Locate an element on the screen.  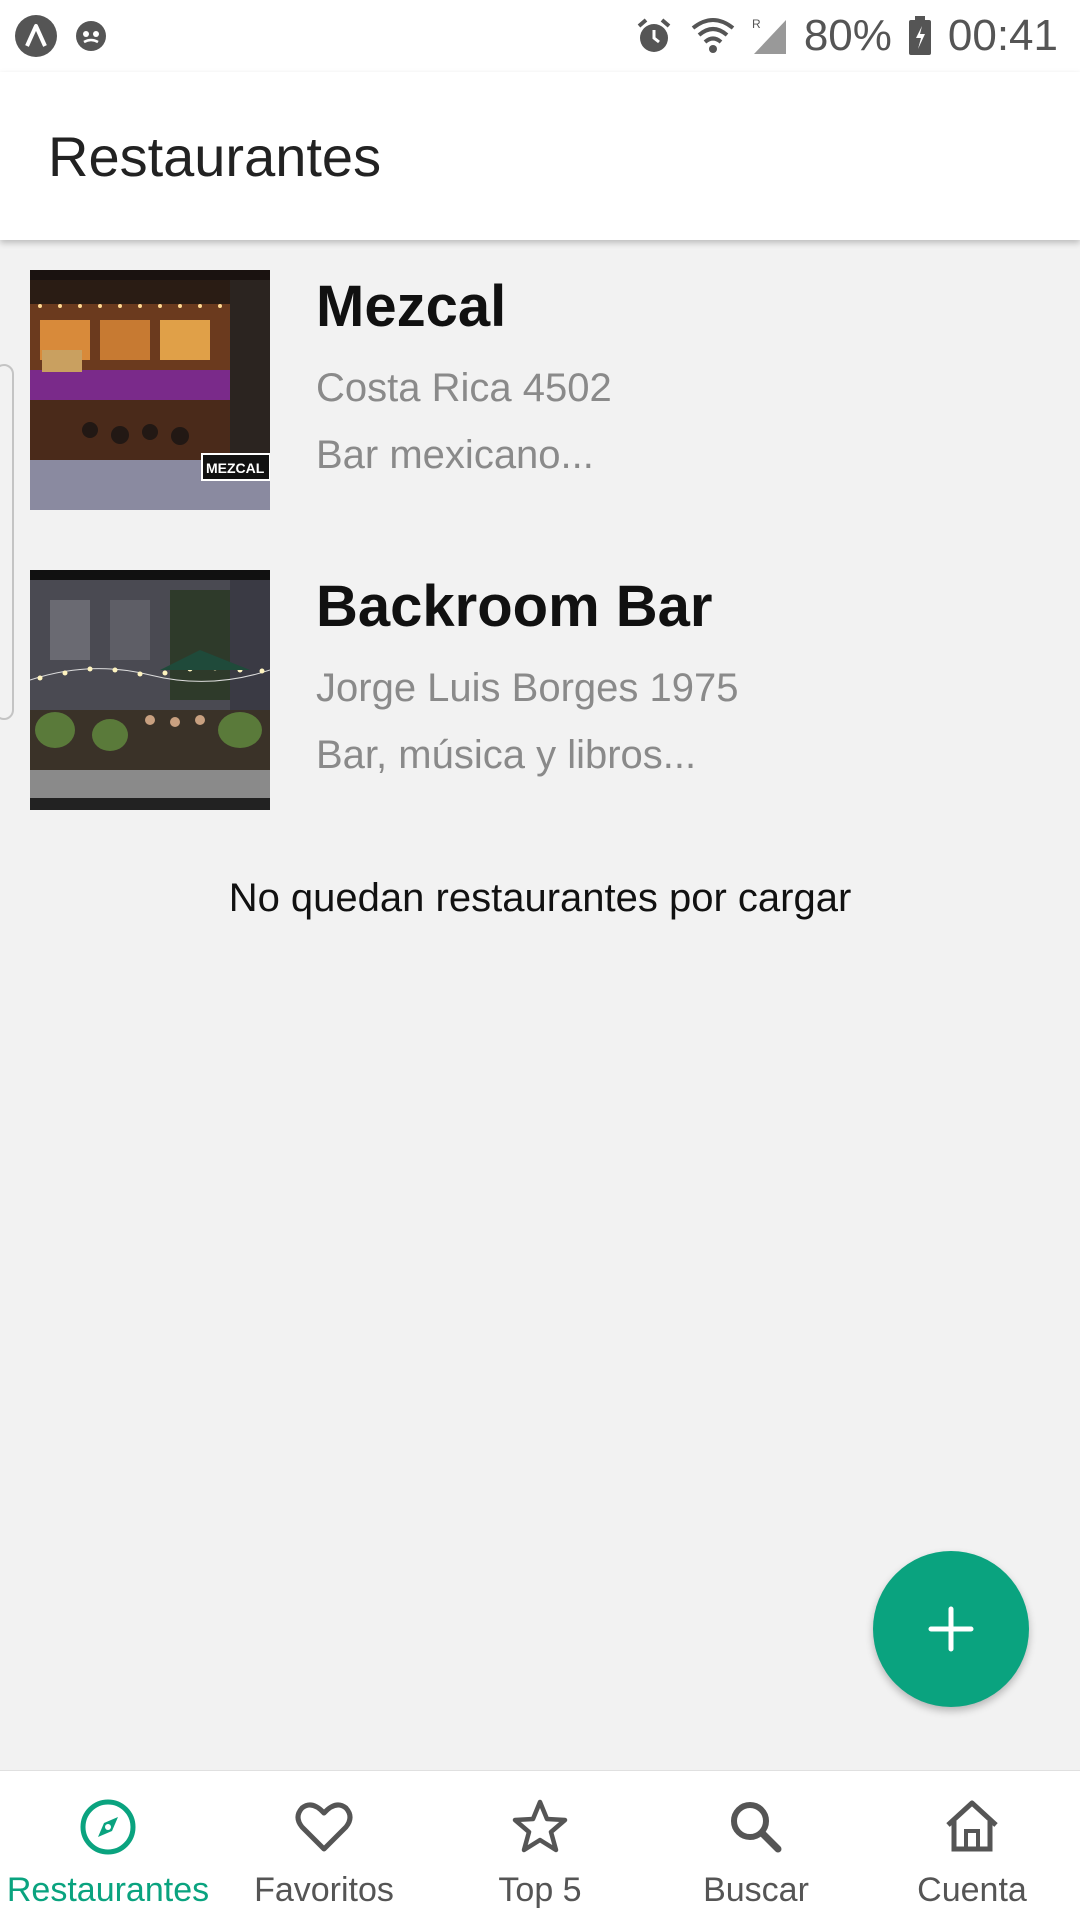
nav-buscar: Buscar is located at coordinates (756, 1845).